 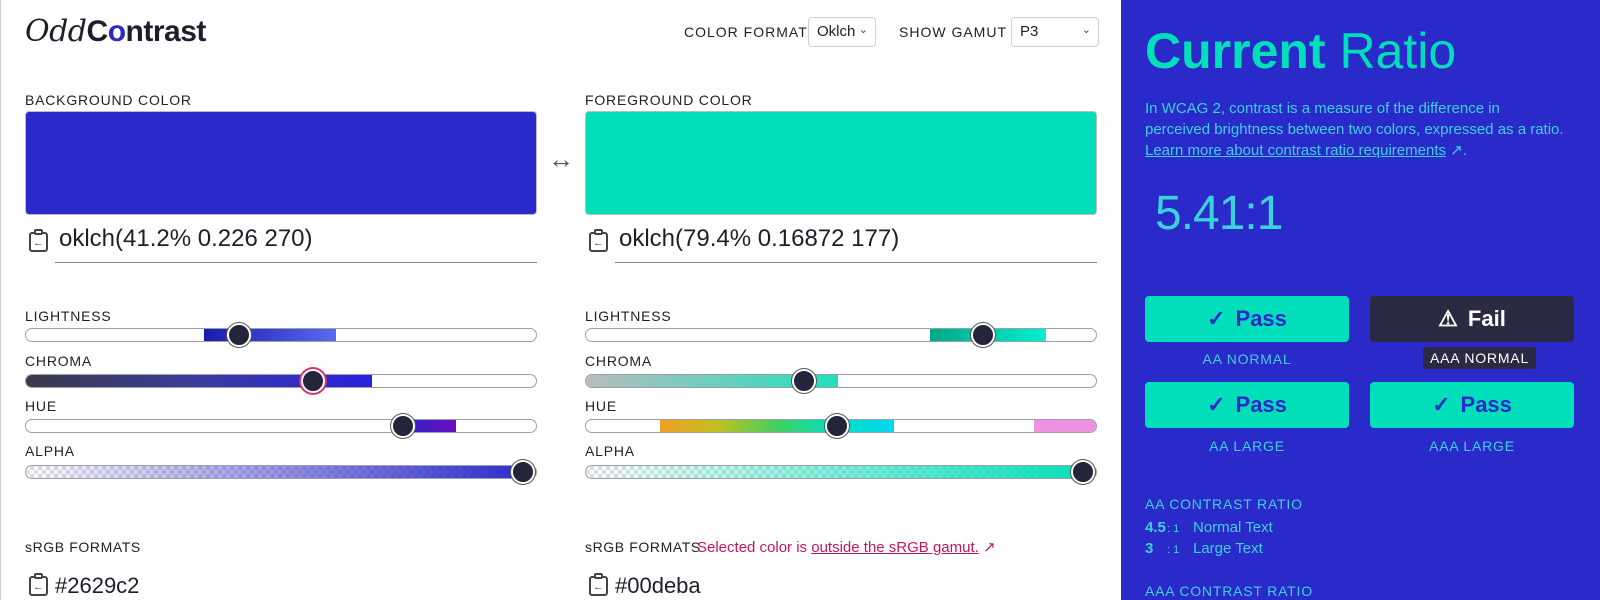 What do you see at coordinates (296, 262) in the screenshot?
I see `background-value-underline` at bounding box center [296, 262].